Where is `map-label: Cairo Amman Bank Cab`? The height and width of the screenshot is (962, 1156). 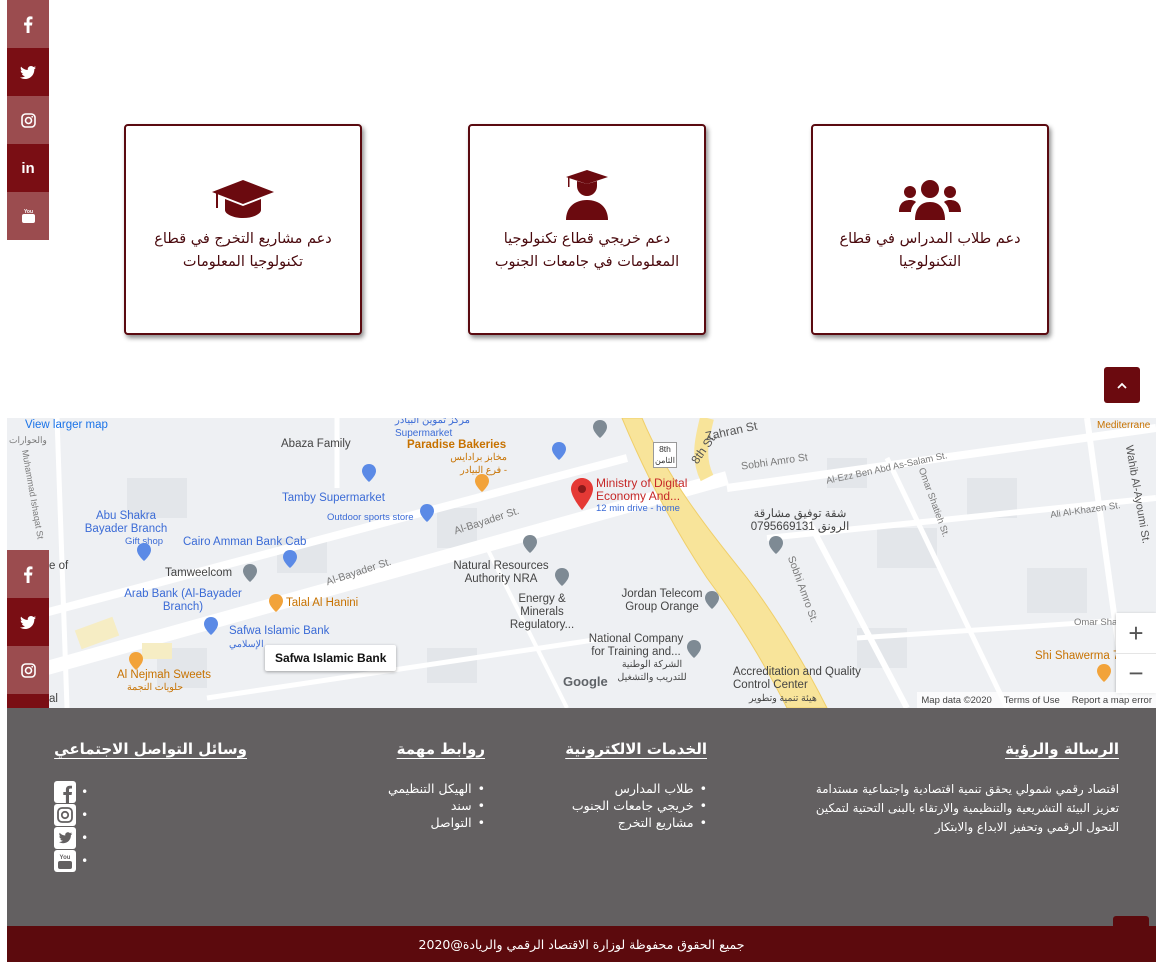
map-label: Cairo Amman Bank Cab is located at coordinates (245, 542).